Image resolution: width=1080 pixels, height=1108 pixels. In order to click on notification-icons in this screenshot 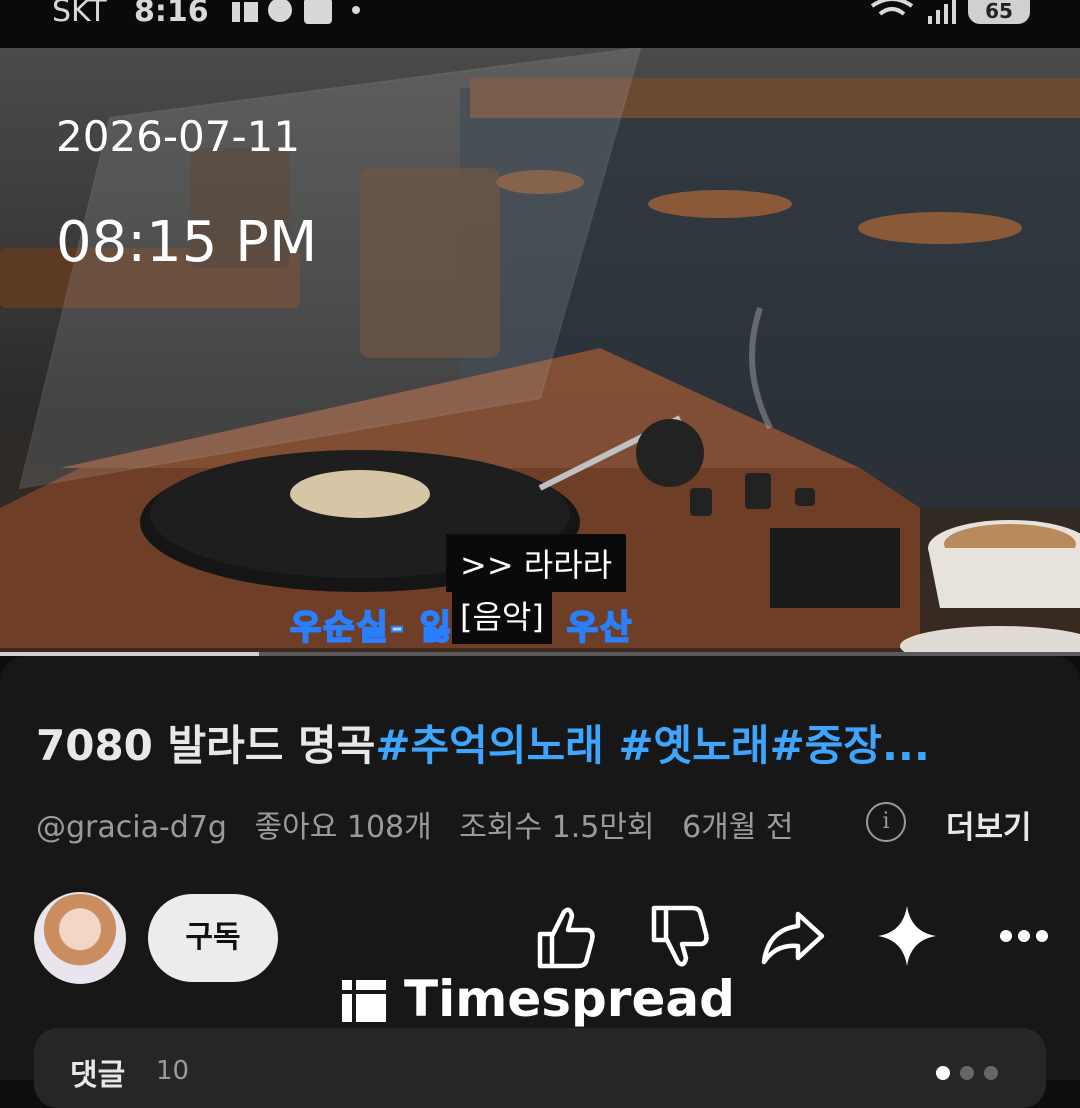, I will do `click(296, 12)`.